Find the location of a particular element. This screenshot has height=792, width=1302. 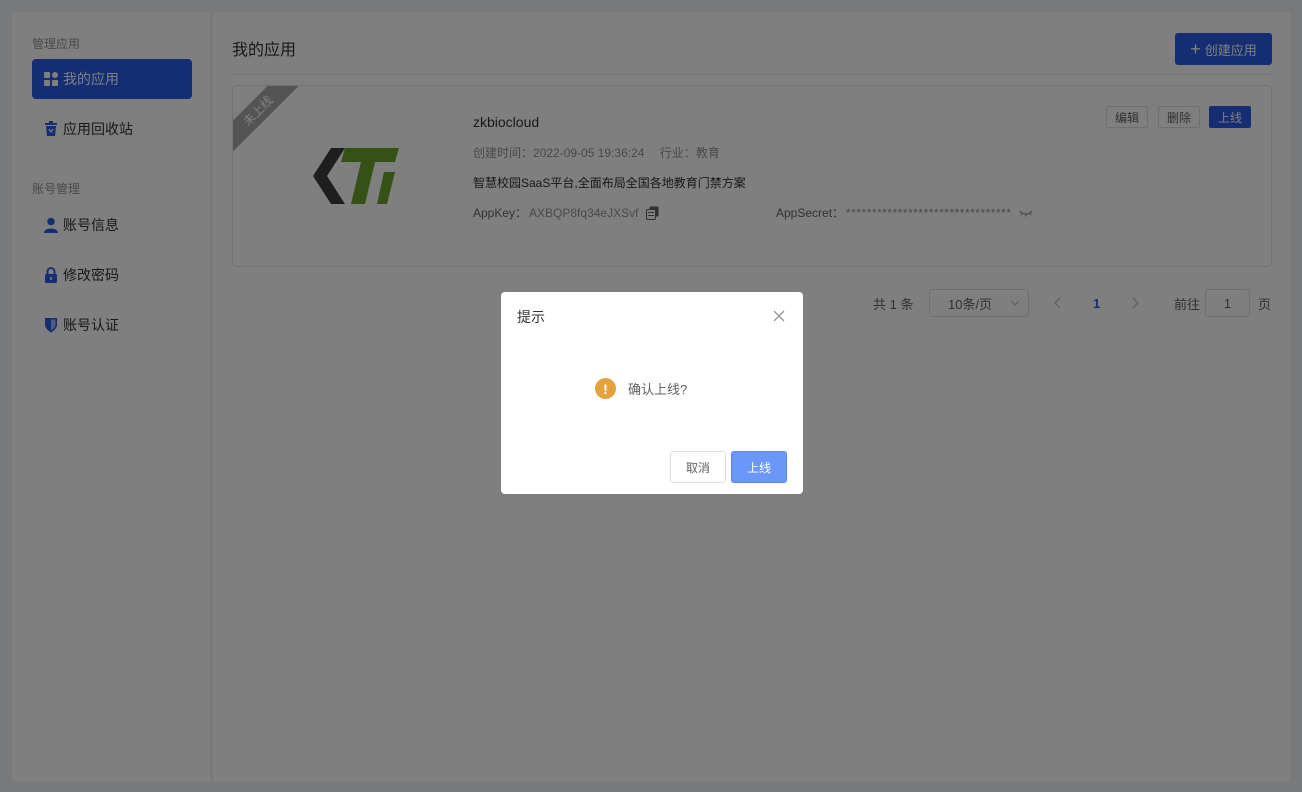

close-icon is located at coordinates (779, 316).